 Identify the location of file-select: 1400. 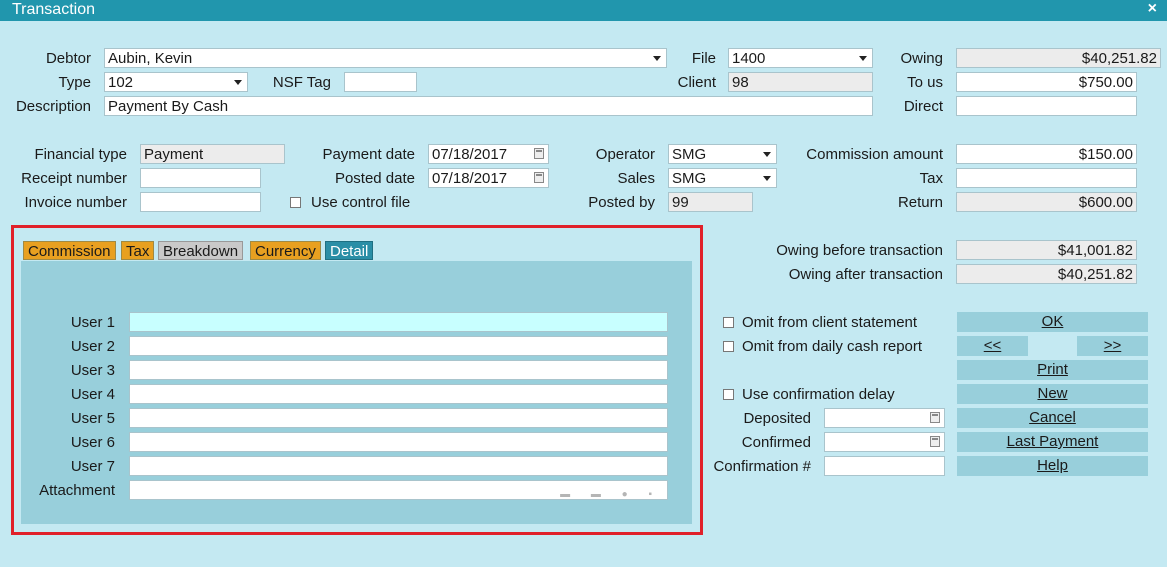
(800, 58).